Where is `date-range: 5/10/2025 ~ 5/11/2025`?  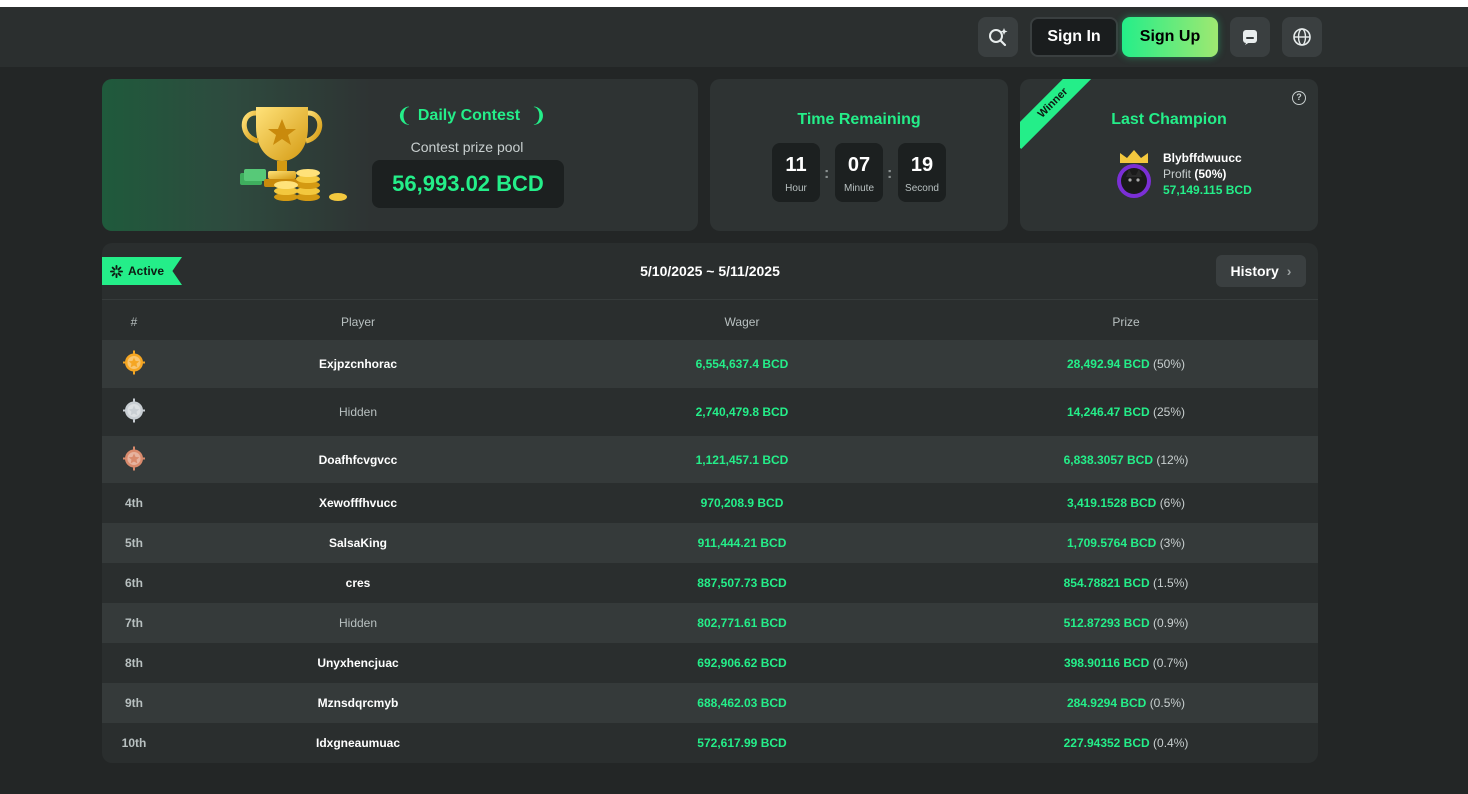 date-range: 5/10/2025 ~ 5/11/2025 is located at coordinates (710, 271).